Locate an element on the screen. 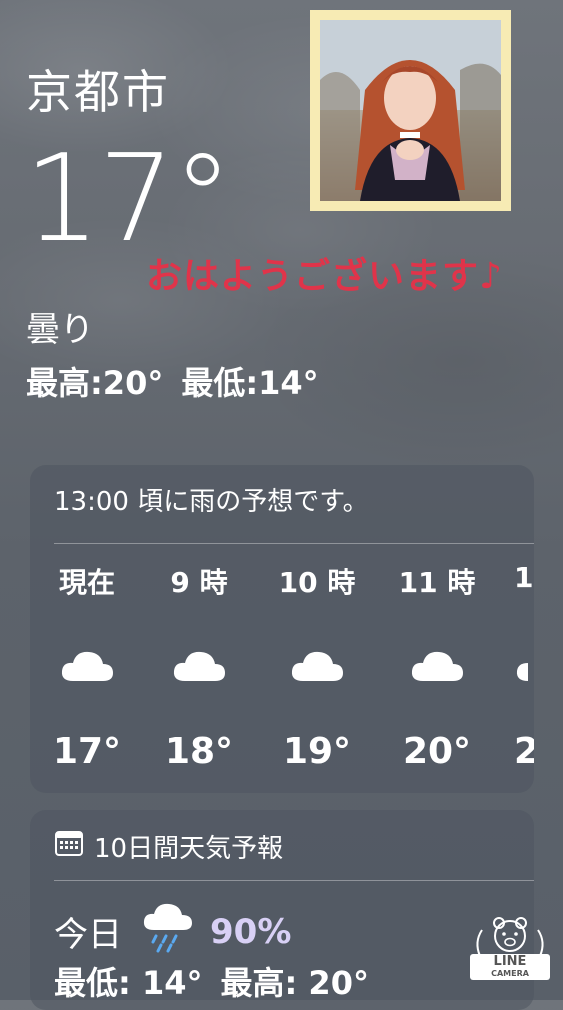 This screenshot has width=563, height=1010. rain-cloud-icon is located at coordinates (169, 931).